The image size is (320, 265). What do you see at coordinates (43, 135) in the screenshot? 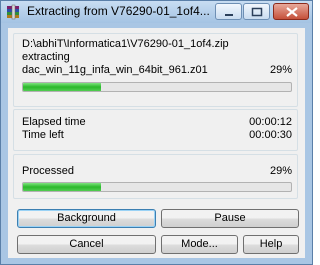
I see `time-left-label: Time left` at bounding box center [43, 135].